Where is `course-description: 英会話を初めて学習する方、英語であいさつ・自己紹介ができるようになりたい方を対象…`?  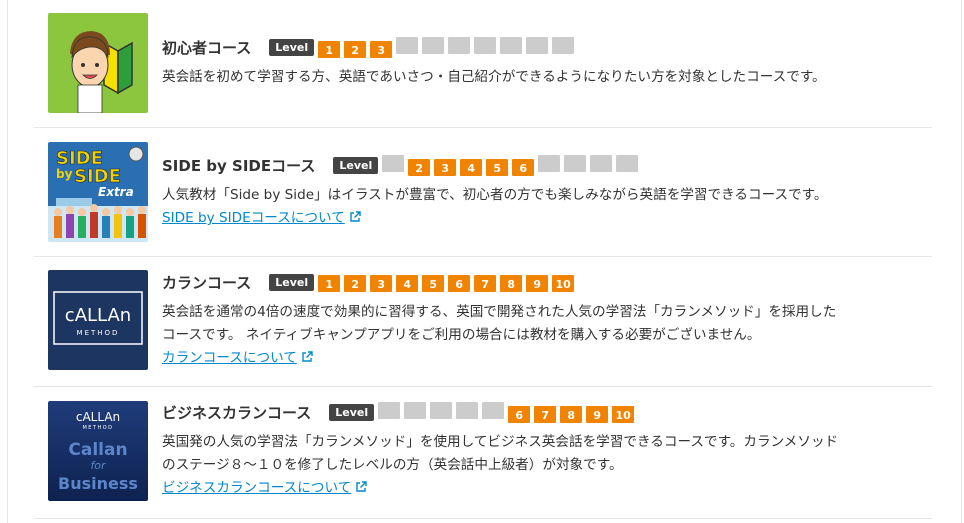 course-description: 英会話を初めて学習する方、英語であいさつ・自己紹介ができるようになりたい方を対象… is located at coordinates (494, 77).